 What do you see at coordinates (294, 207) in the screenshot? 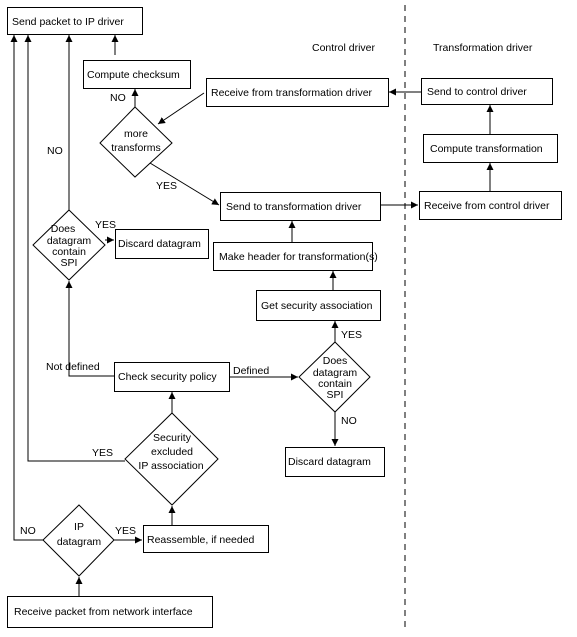
I see `svg-text: Send to transformation driver` at bounding box center [294, 207].